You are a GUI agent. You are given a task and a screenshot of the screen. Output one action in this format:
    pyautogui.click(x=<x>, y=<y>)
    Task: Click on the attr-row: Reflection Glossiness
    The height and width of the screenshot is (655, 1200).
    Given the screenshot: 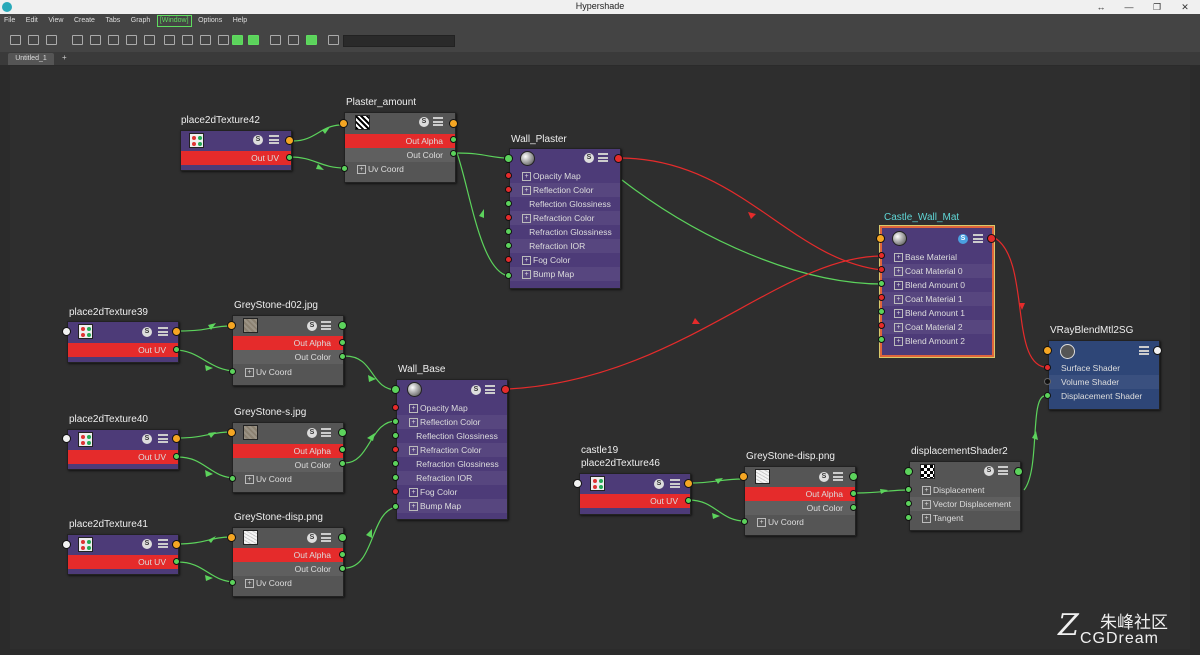 What is the action you would take?
    pyautogui.click(x=565, y=204)
    